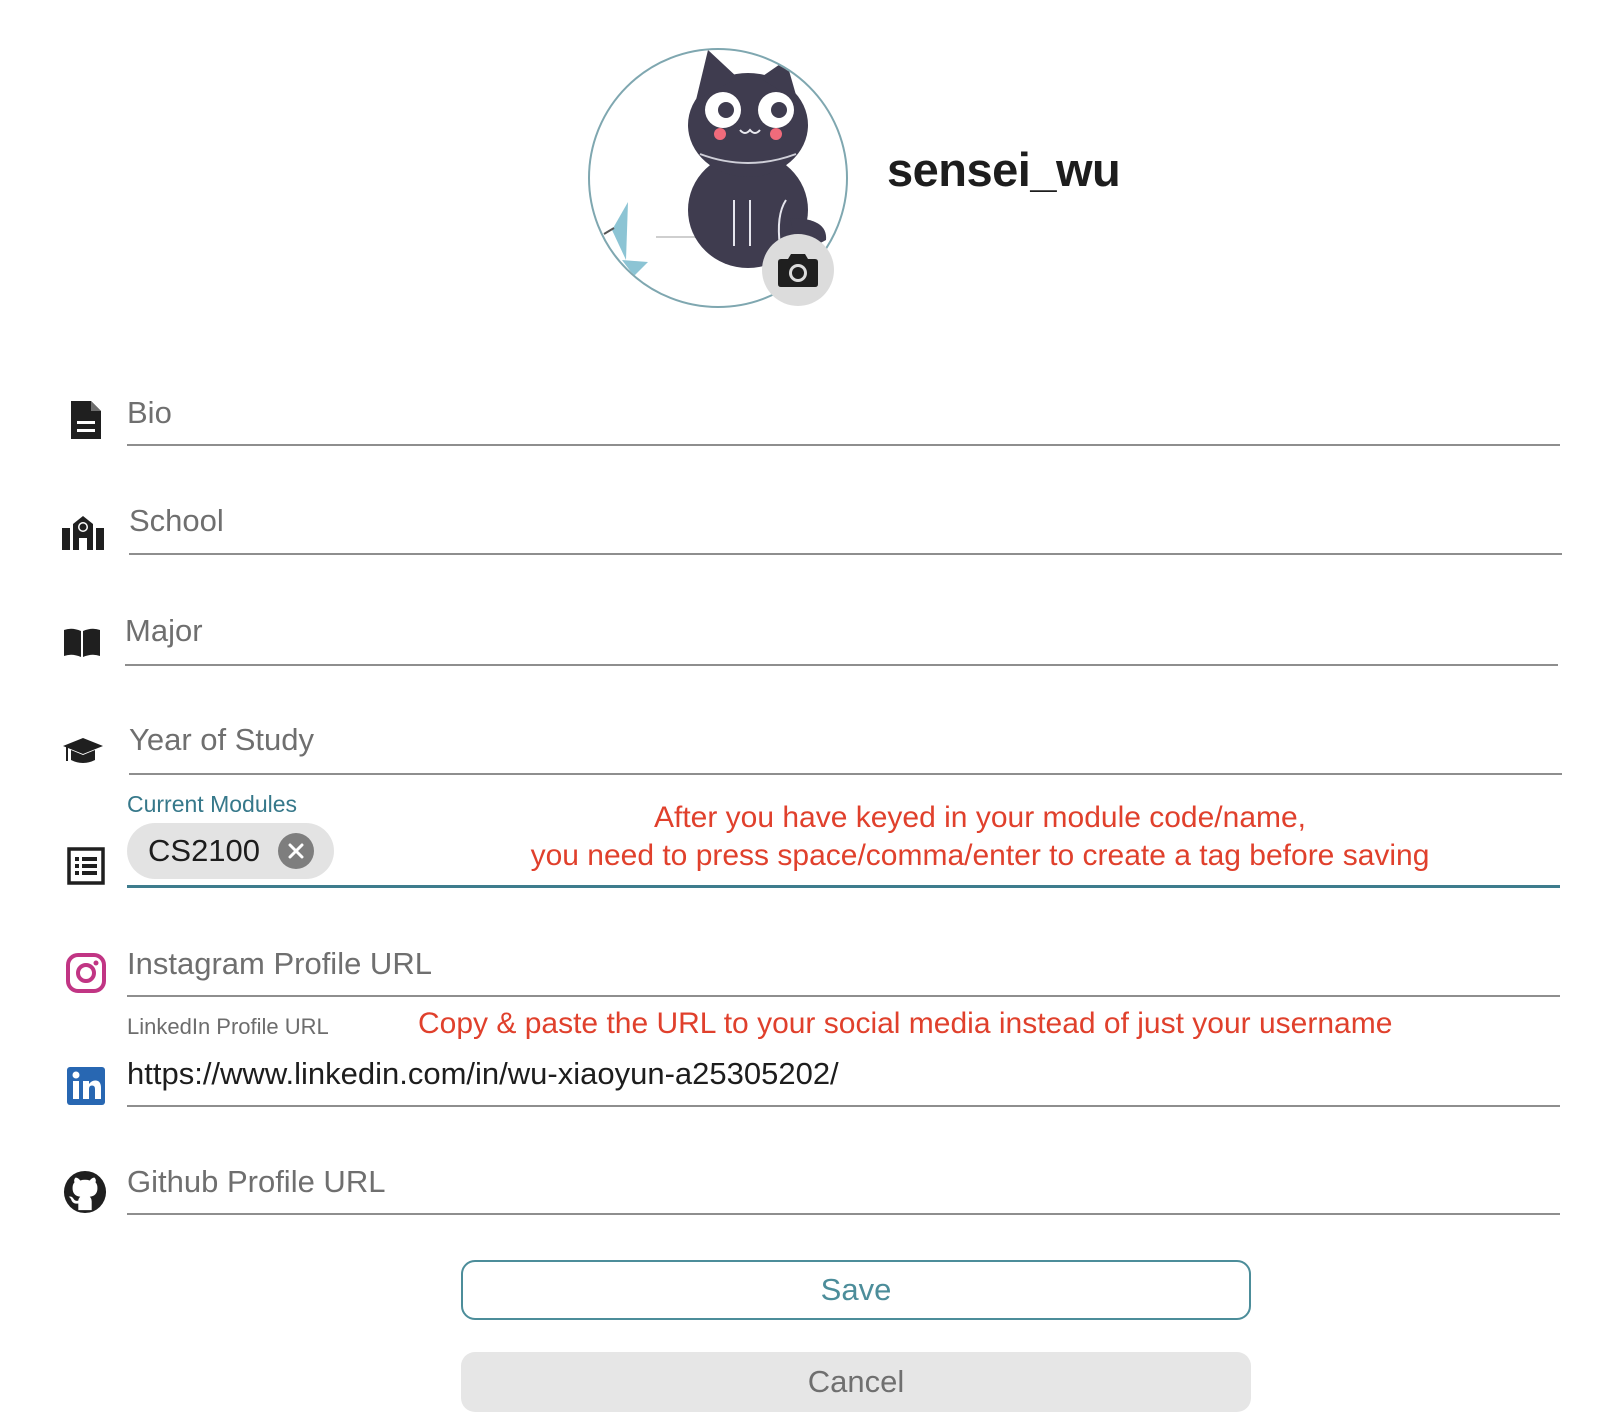  I want to click on instagram-icon, so click(86, 973).